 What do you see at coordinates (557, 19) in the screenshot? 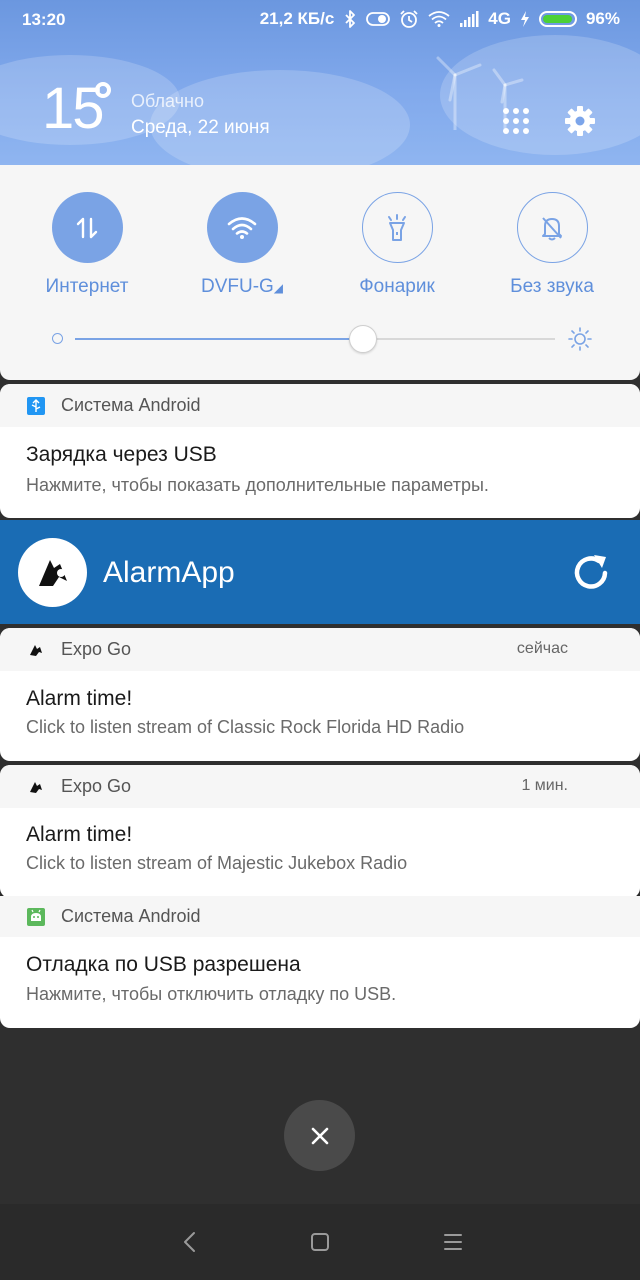
I see `battery-icon` at bounding box center [557, 19].